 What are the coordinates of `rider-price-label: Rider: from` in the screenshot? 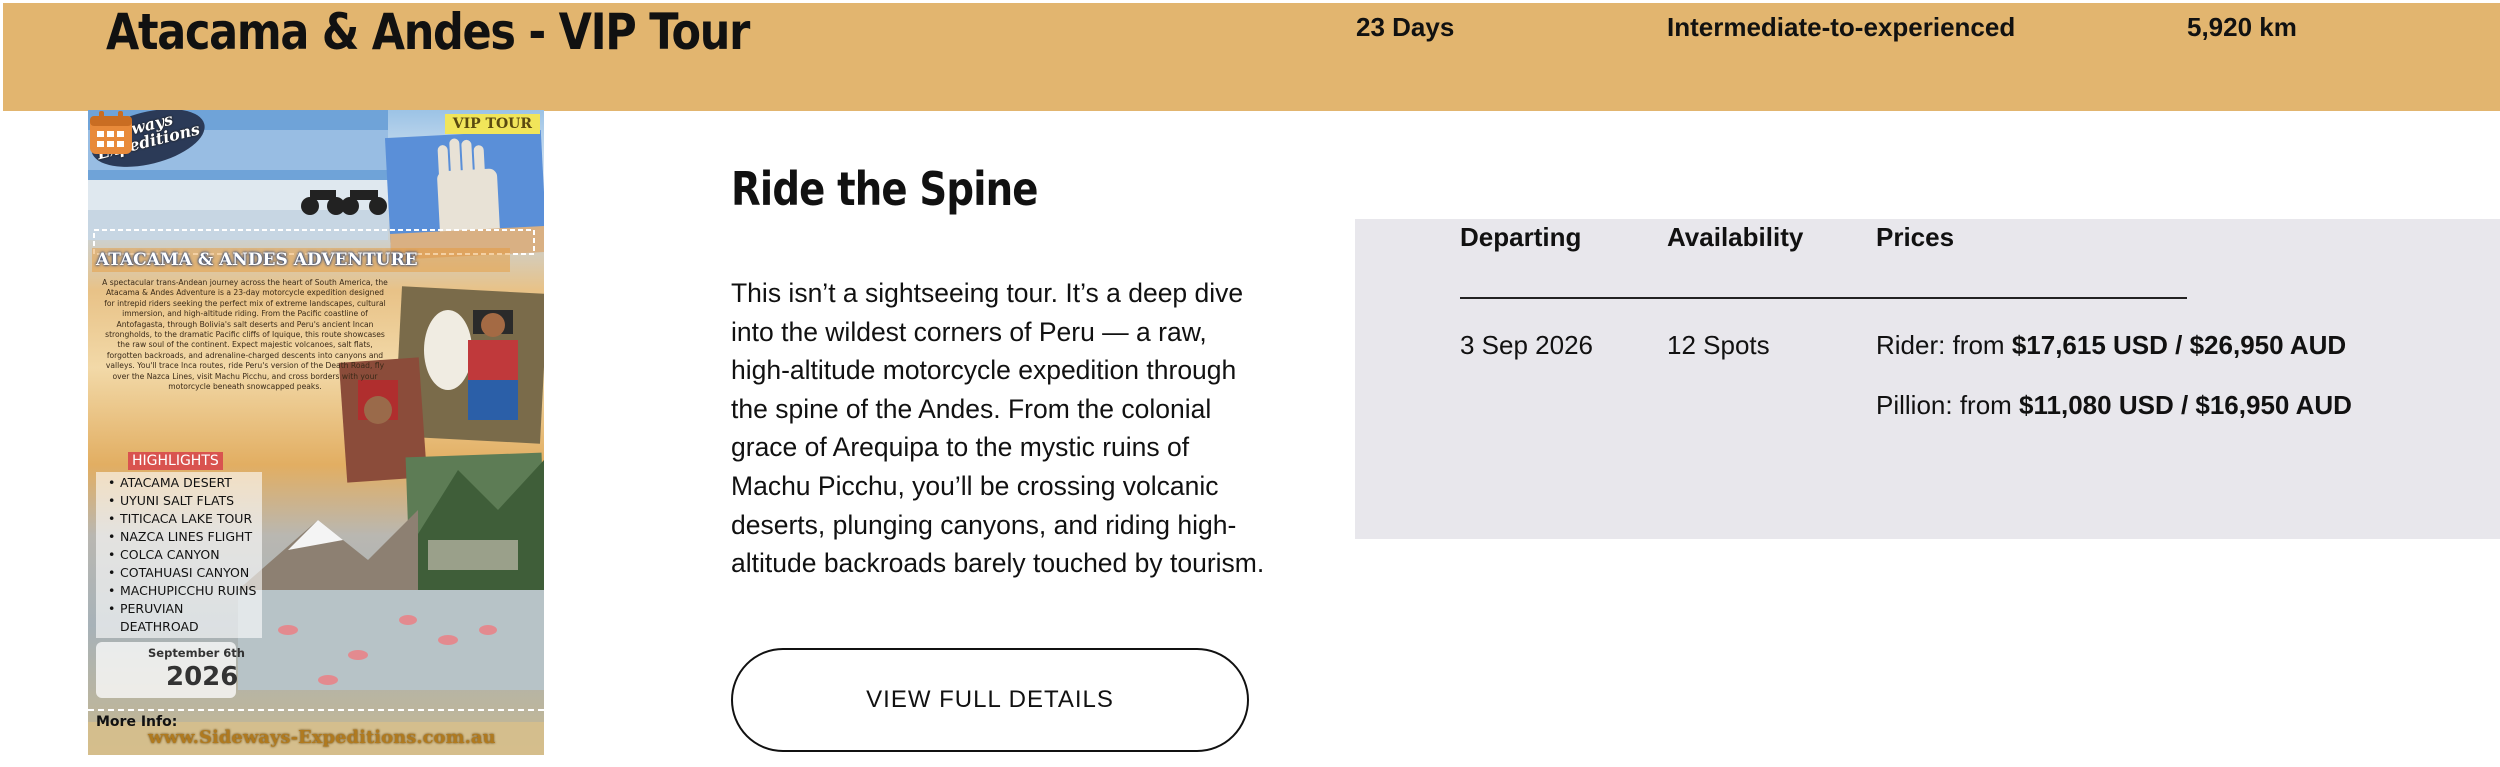 It's located at (1944, 345).